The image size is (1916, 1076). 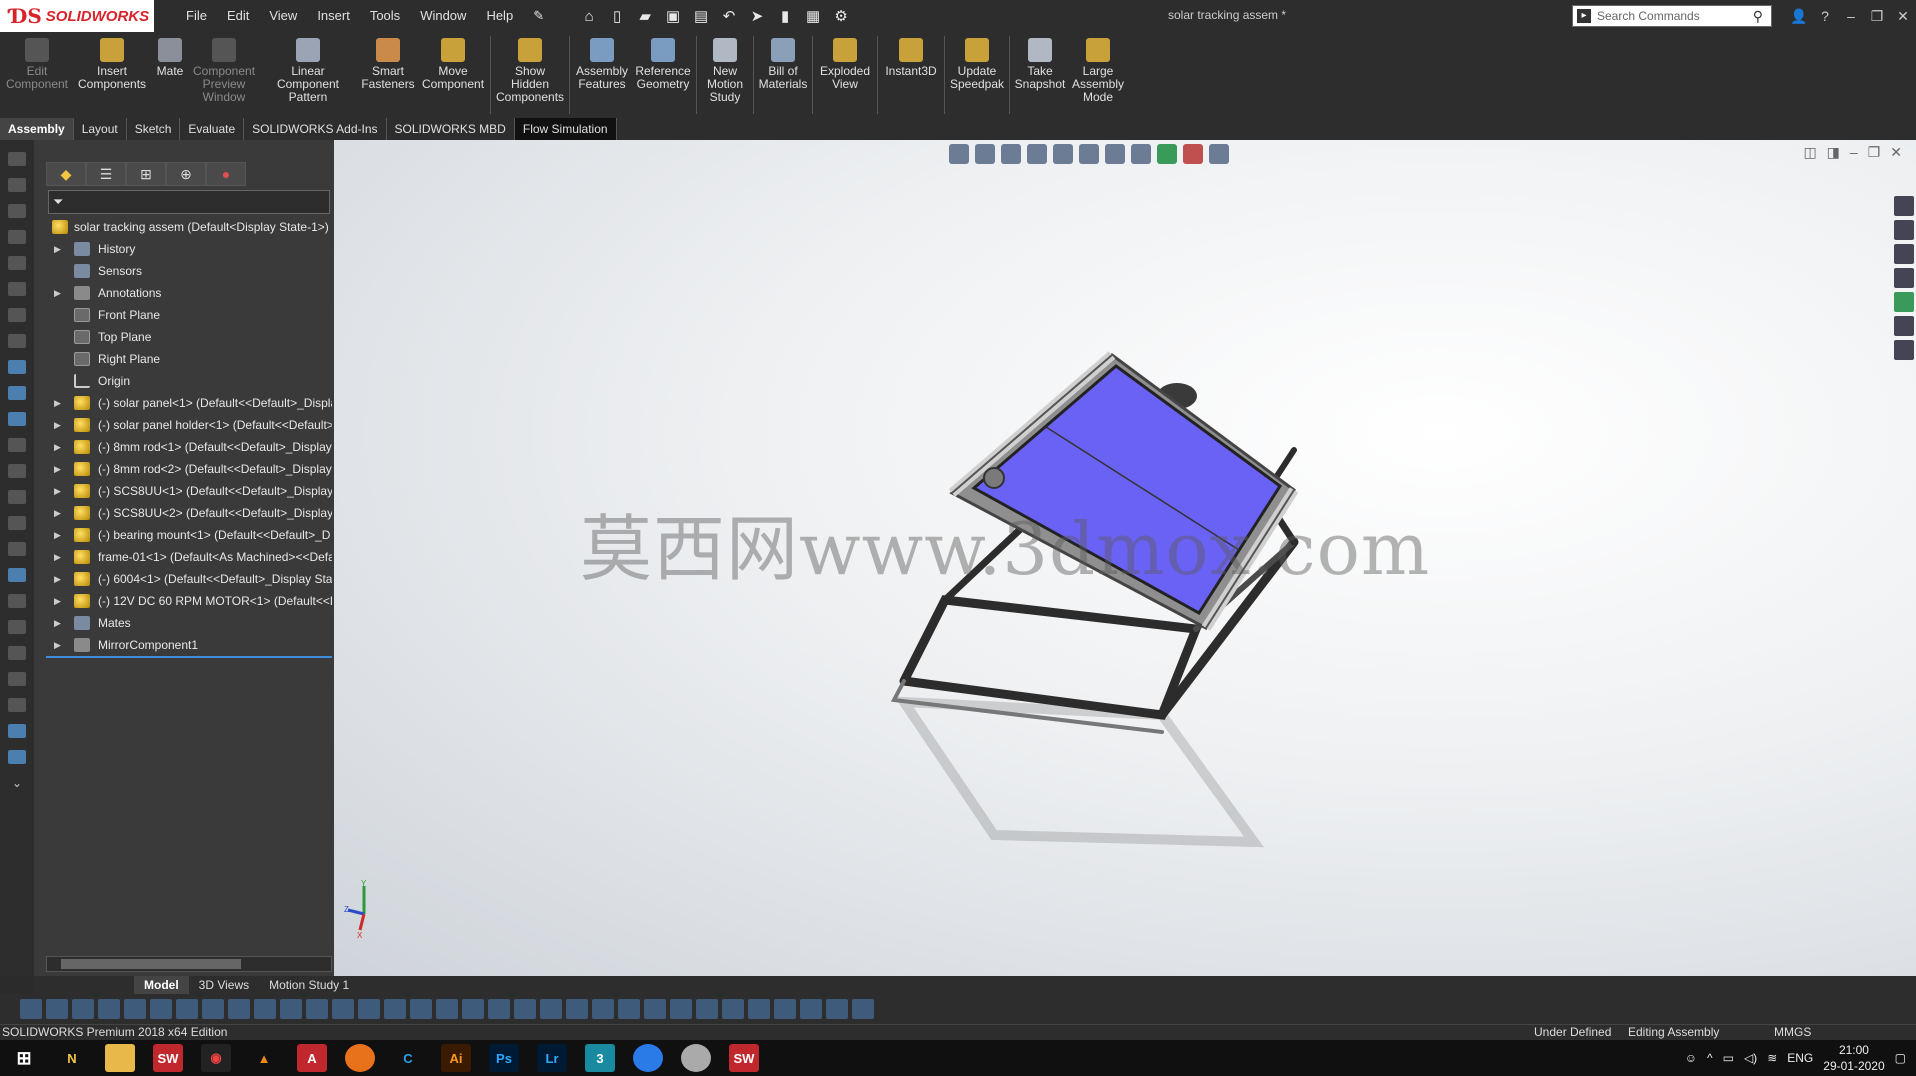 I want to click on wifi-icon: ≋, so click(x=1772, y=1058).